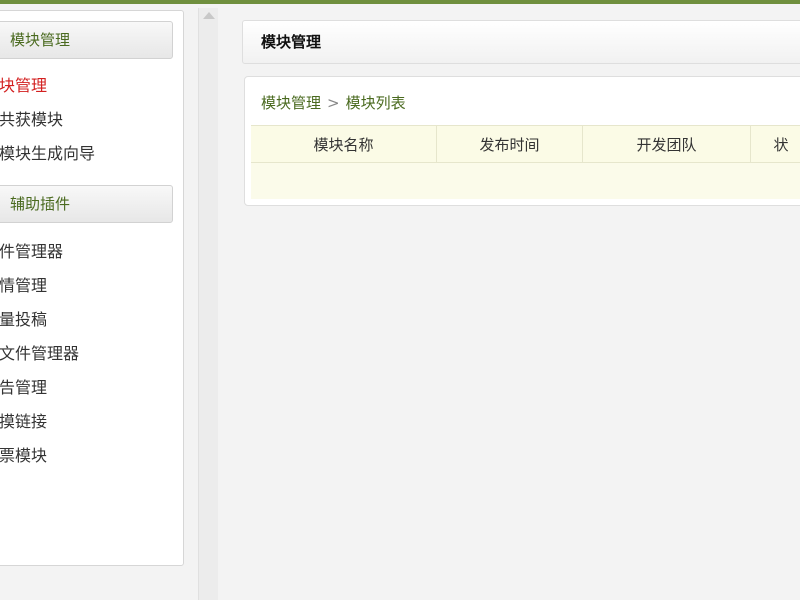  Describe the element at coordinates (376, 103) in the screenshot. I see `breadcrumb-item-module-list: 模块列表` at that location.